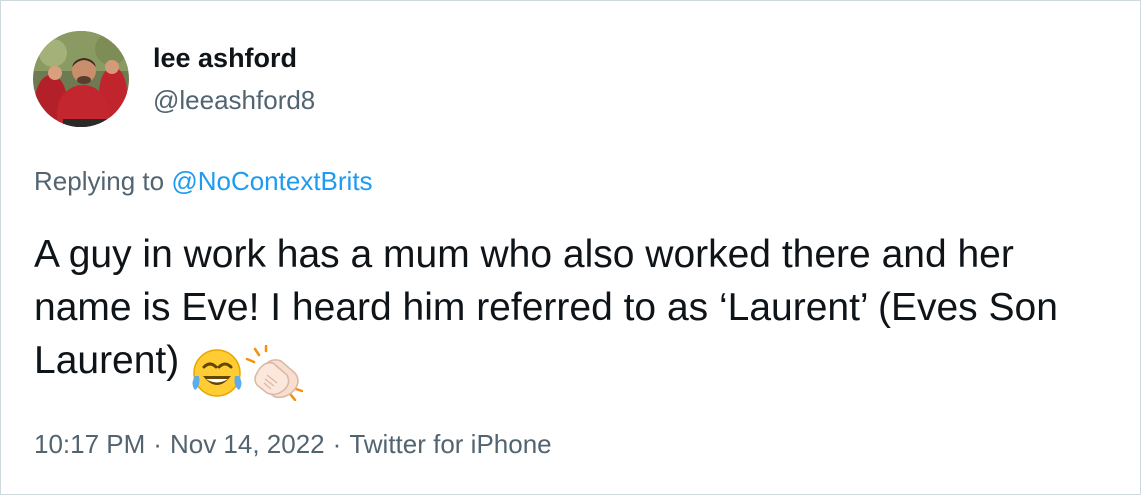 This screenshot has height=495, width=1141. What do you see at coordinates (99, 181) in the screenshot?
I see `reply-prefix: Replying to` at bounding box center [99, 181].